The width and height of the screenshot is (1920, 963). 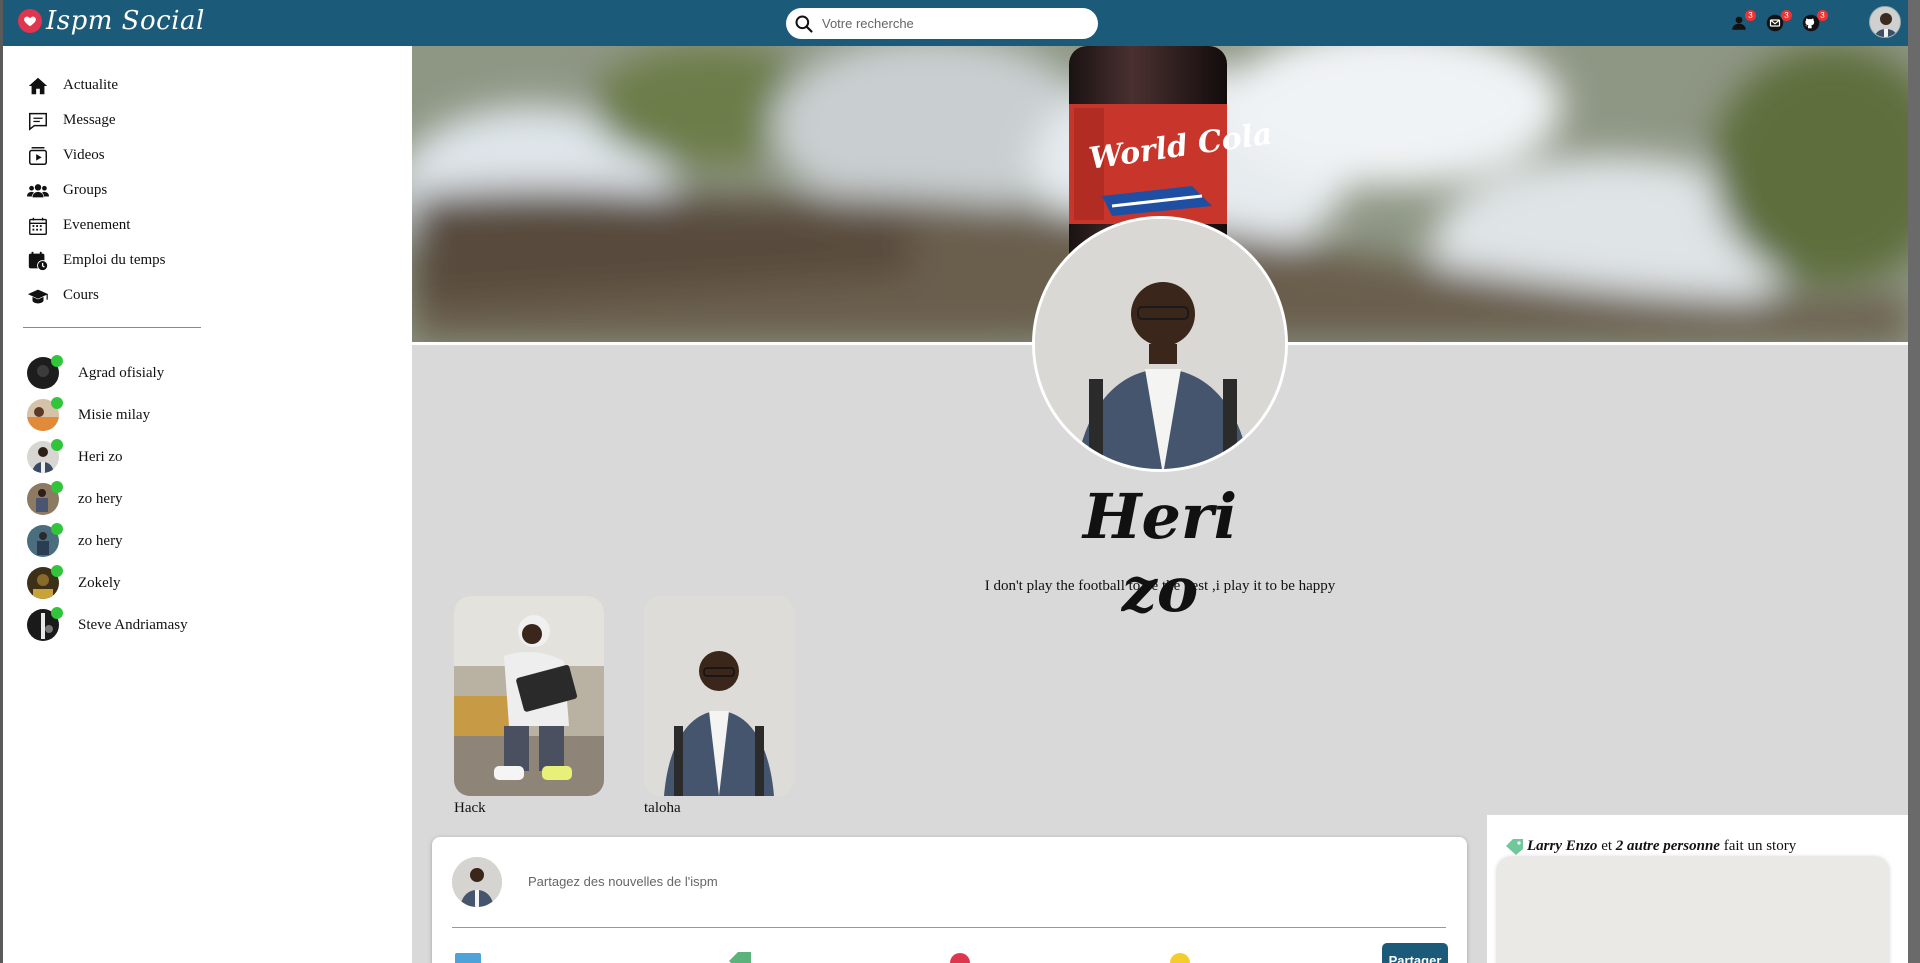 I want to click on sidebar-item-emploi-du-temps: Emploi du temps, so click(x=96, y=260).